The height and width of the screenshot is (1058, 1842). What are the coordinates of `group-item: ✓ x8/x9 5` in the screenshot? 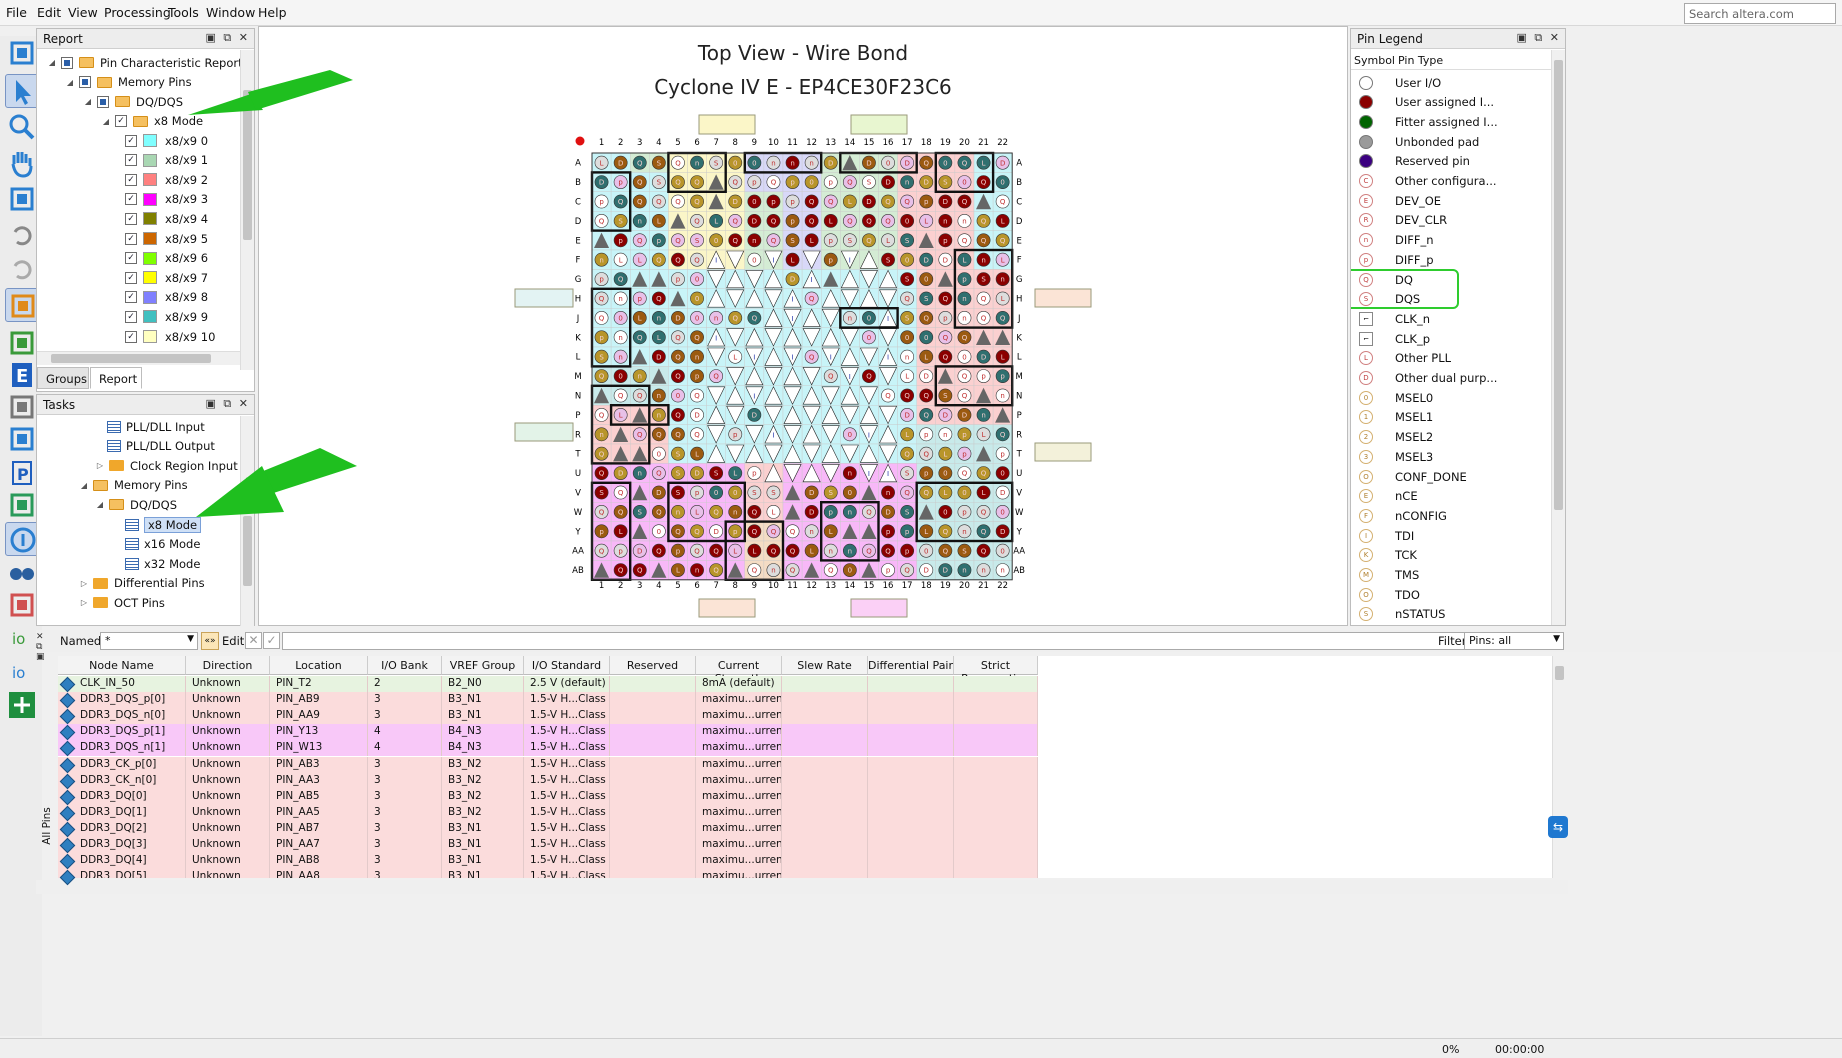 It's located at (166, 238).